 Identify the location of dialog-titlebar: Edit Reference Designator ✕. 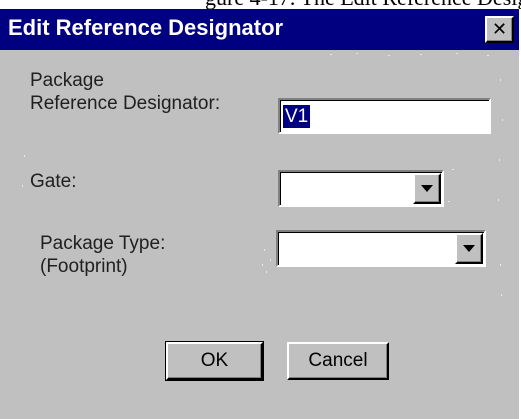
(259, 29).